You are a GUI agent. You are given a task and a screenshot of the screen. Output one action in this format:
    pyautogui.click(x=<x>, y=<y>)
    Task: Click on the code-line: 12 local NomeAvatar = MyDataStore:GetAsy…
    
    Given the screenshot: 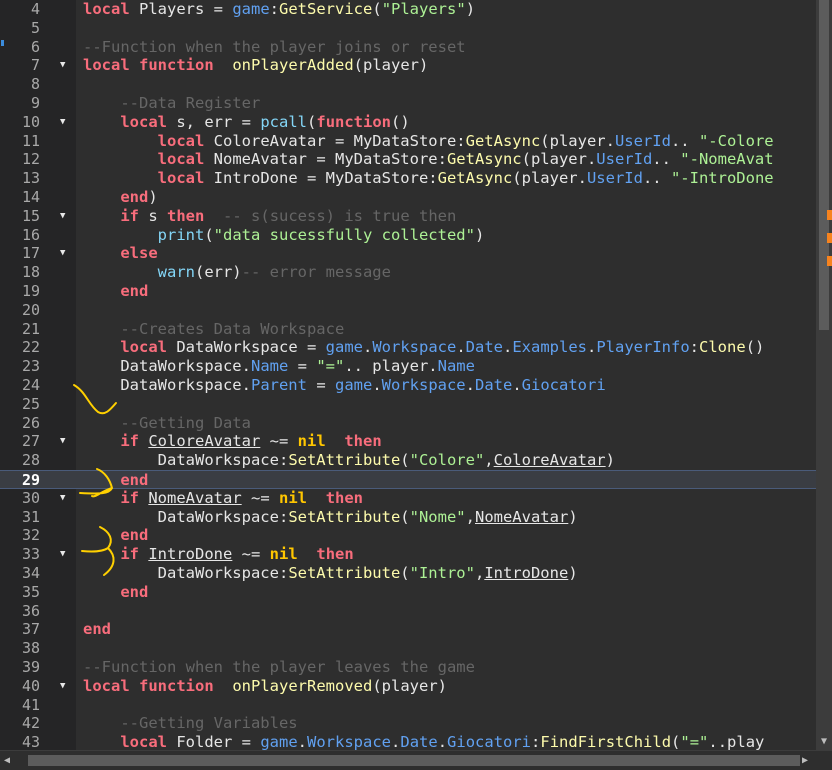 What is the action you would take?
    pyautogui.click(x=408, y=159)
    